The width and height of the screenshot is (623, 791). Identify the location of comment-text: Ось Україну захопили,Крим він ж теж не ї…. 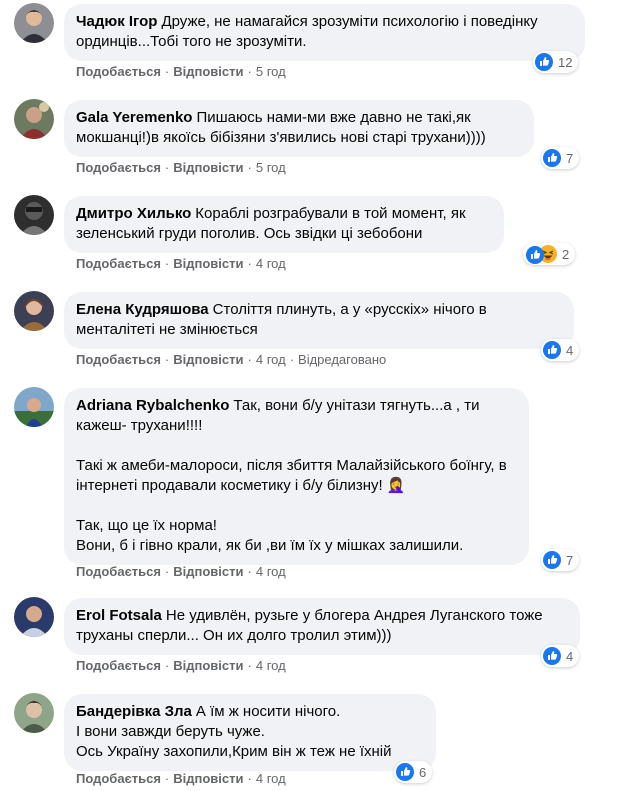
(234, 751).